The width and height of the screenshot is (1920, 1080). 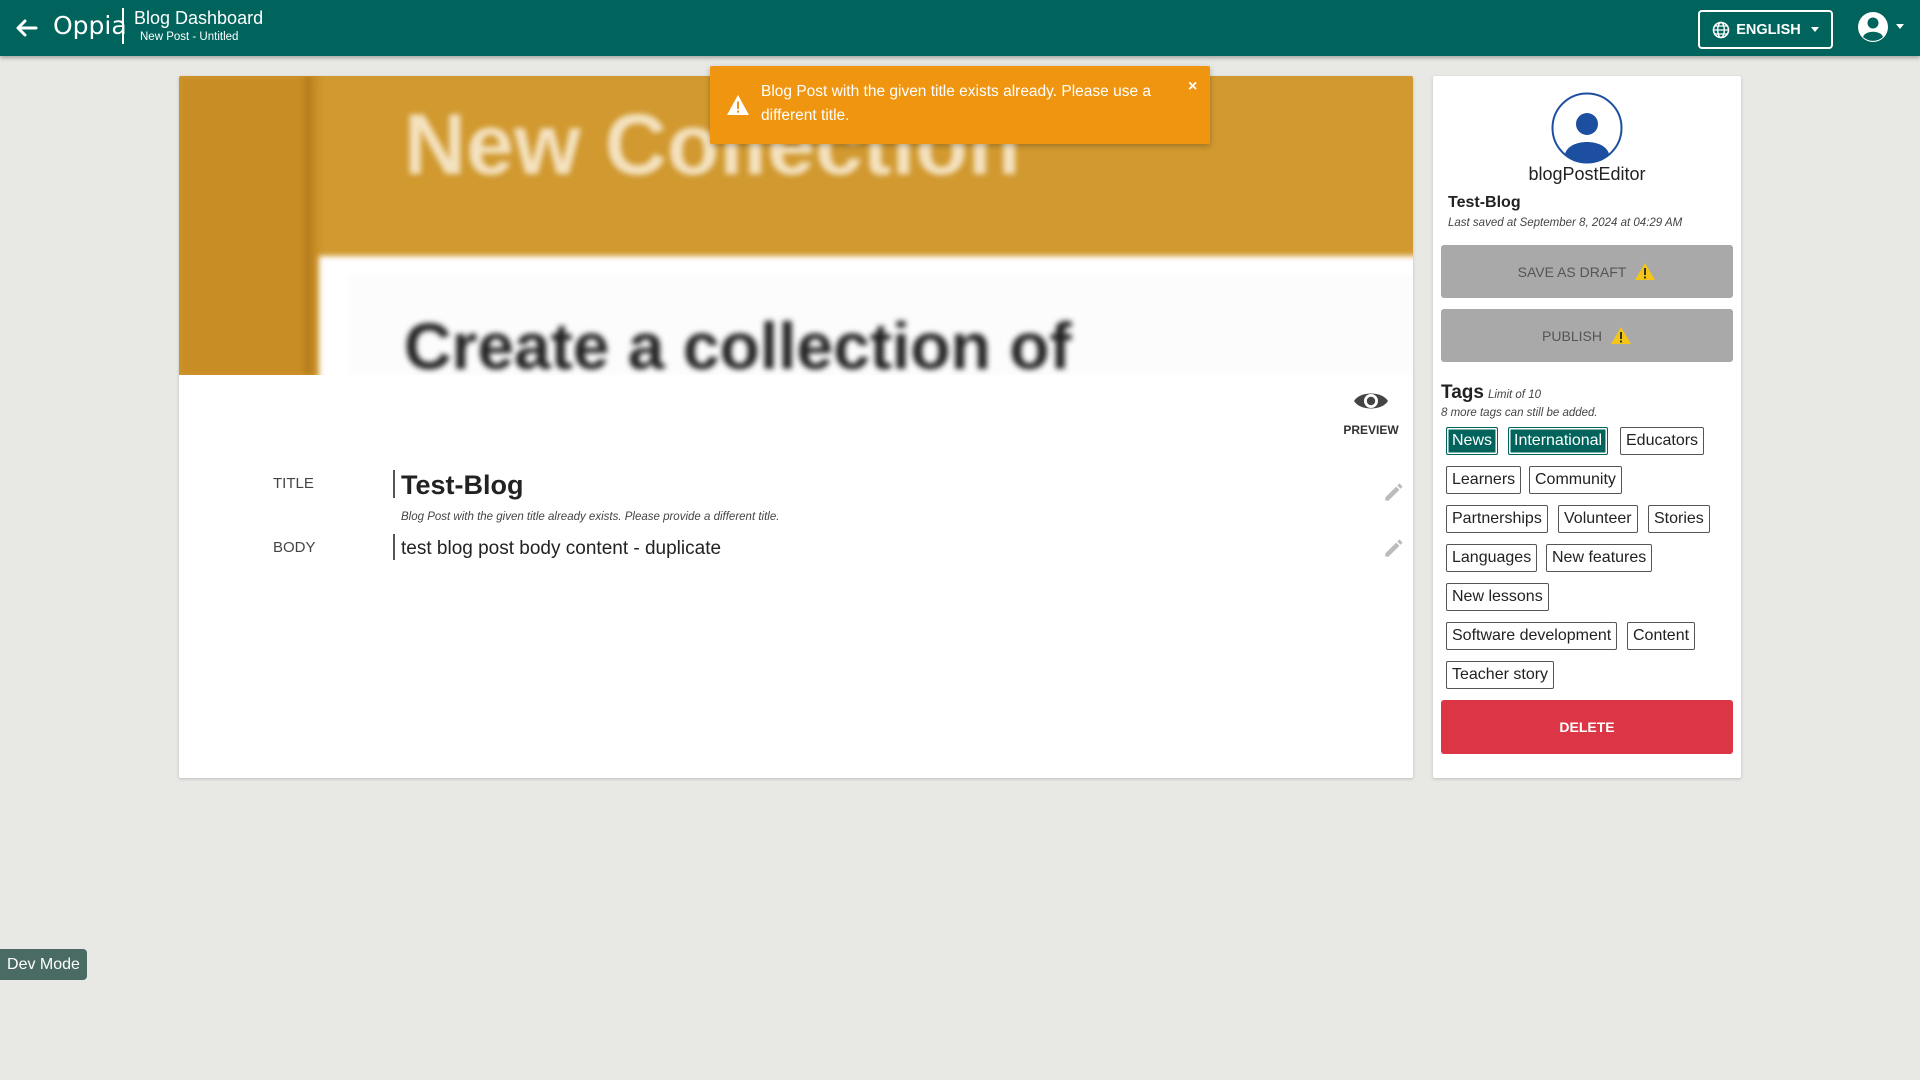 What do you see at coordinates (1572, 271) in the screenshot?
I see `save-draft-label: SAVE AS DRAFT` at bounding box center [1572, 271].